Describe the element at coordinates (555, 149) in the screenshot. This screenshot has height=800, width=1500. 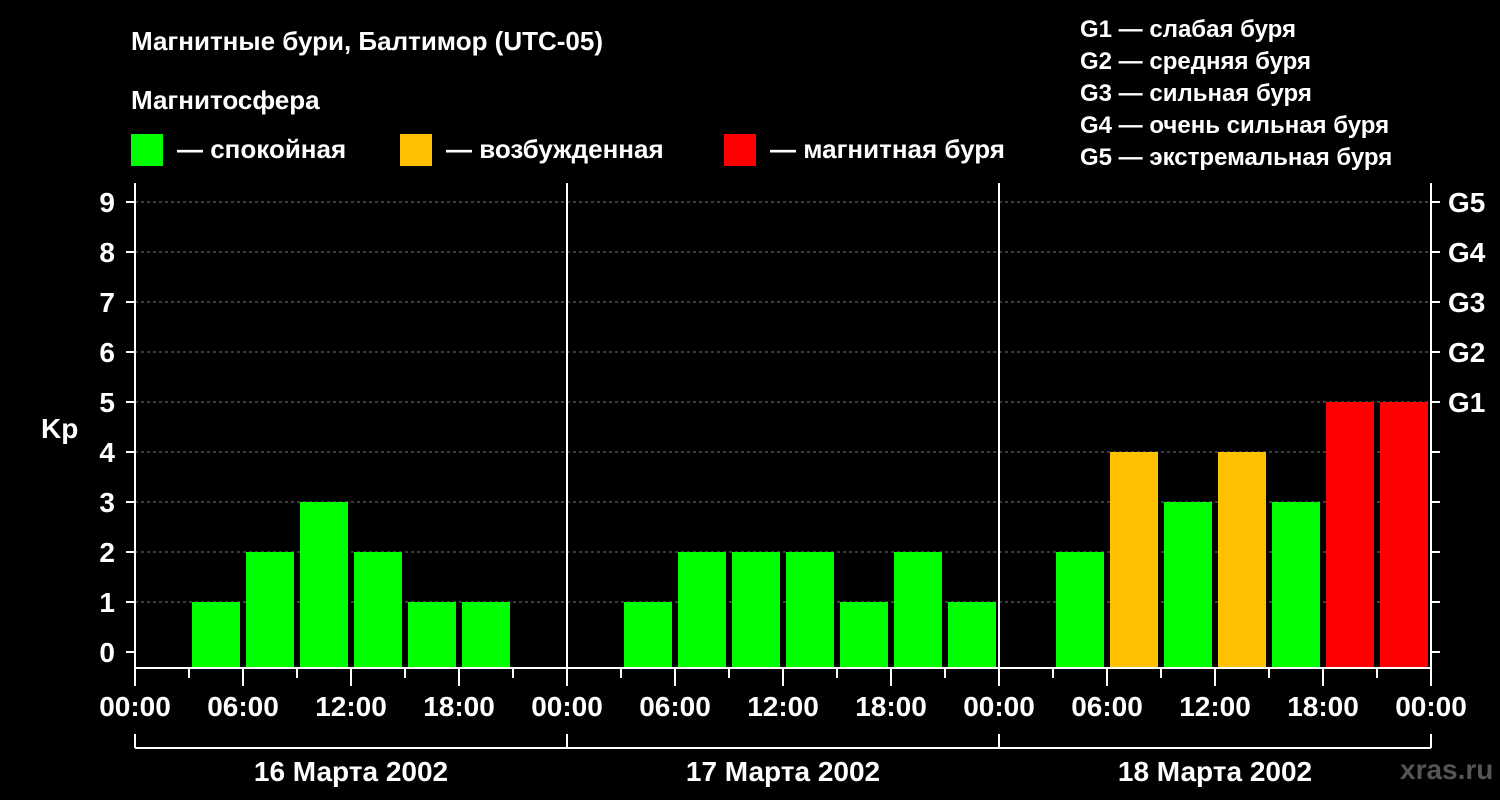
I see `legend-label-active: — возбужденная` at that location.